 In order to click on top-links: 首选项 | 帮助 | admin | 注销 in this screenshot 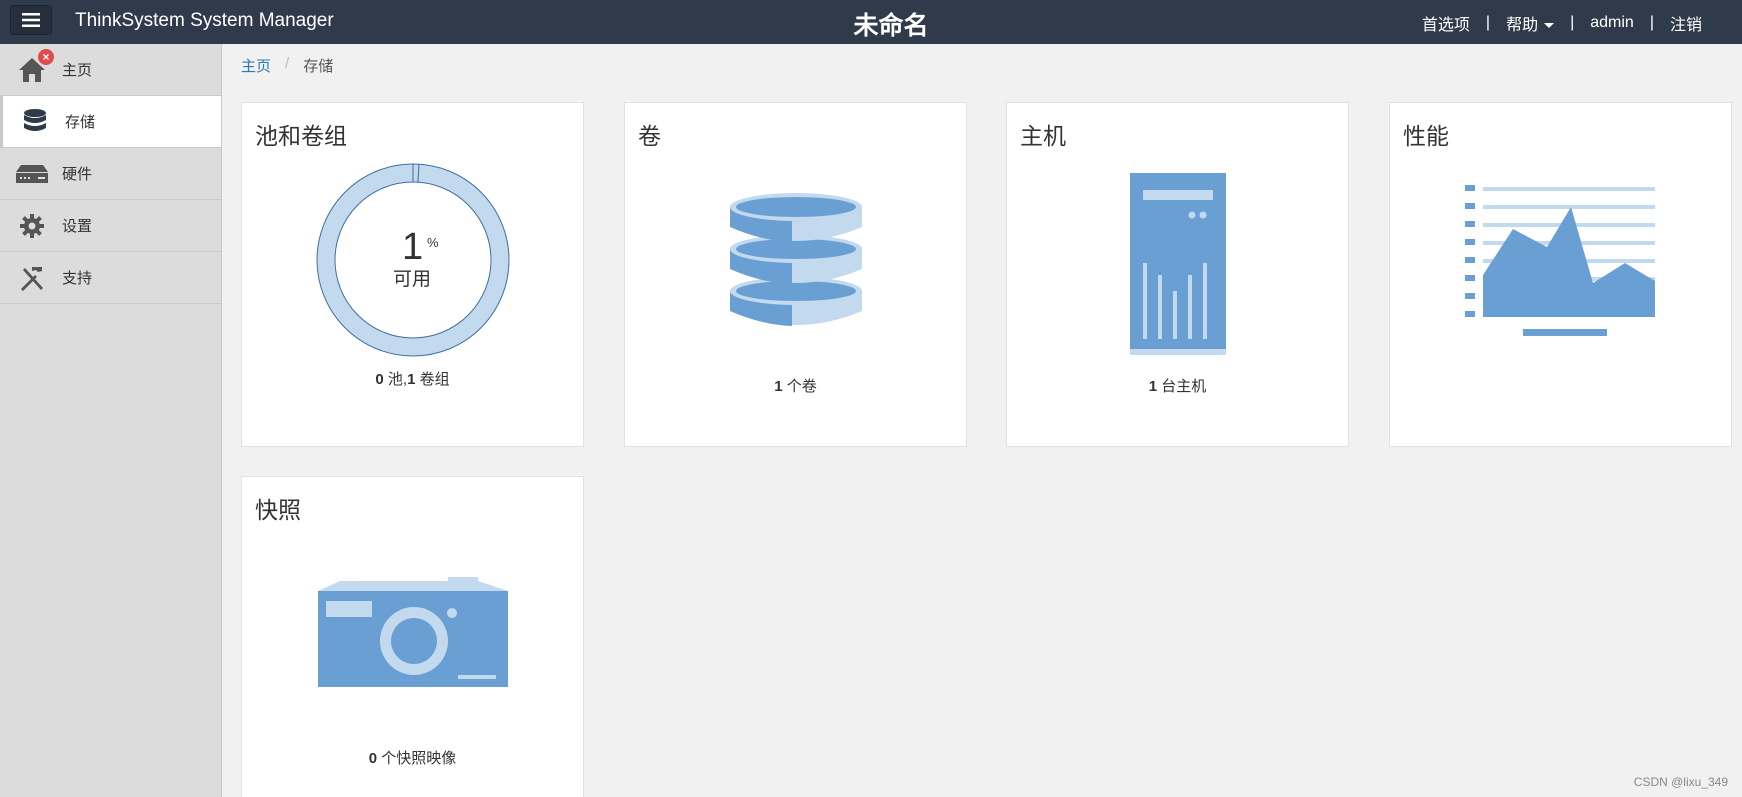, I will do `click(1562, 23)`.